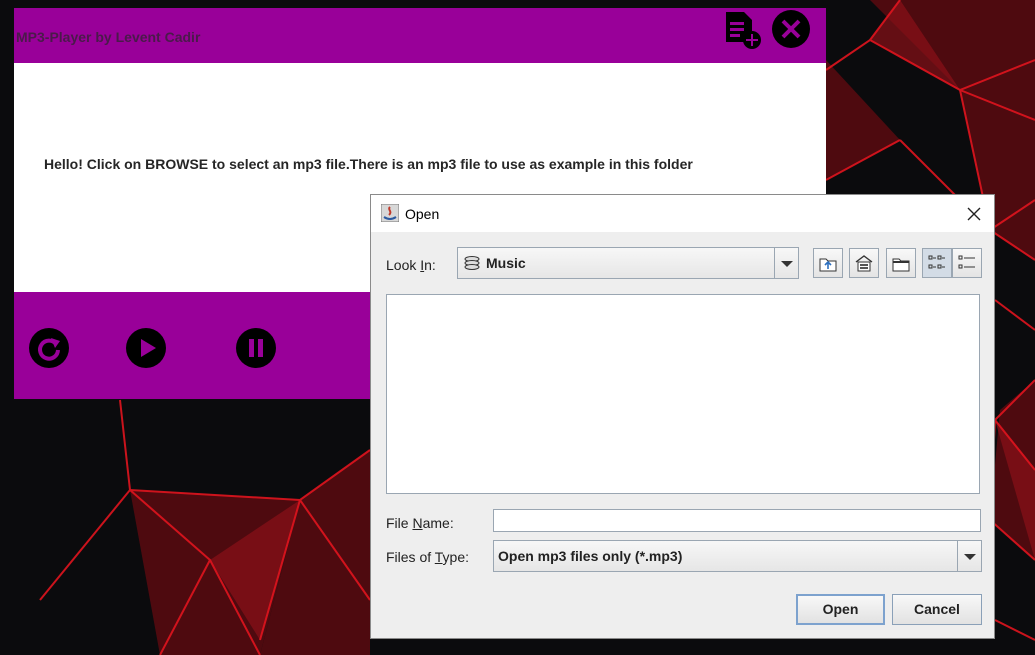  Describe the element at coordinates (840, 609) in the screenshot. I see `open-button: Open` at that location.